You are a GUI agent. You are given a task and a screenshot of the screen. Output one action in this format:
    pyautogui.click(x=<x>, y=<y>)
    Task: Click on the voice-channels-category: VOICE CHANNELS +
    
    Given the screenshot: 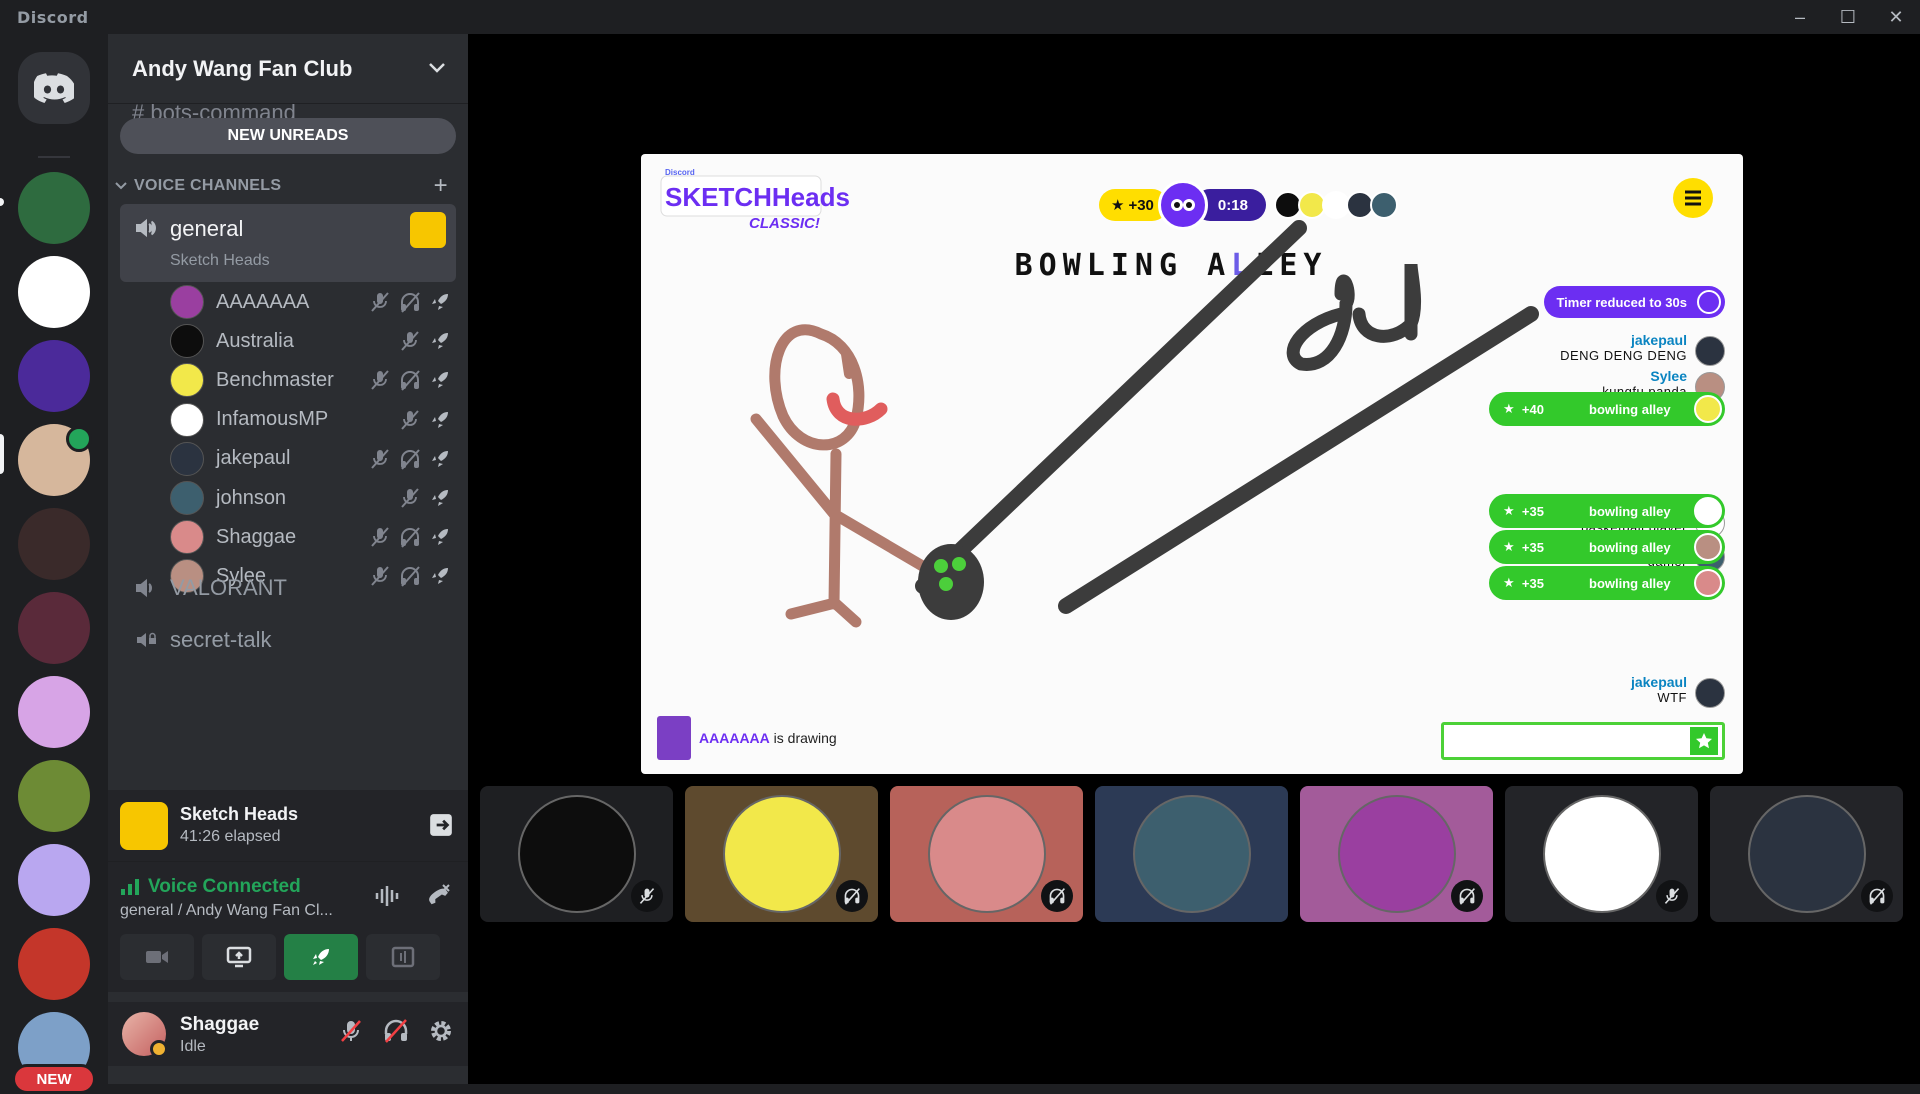 What is the action you would take?
    pyautogui.click(x=288, y=186)
    